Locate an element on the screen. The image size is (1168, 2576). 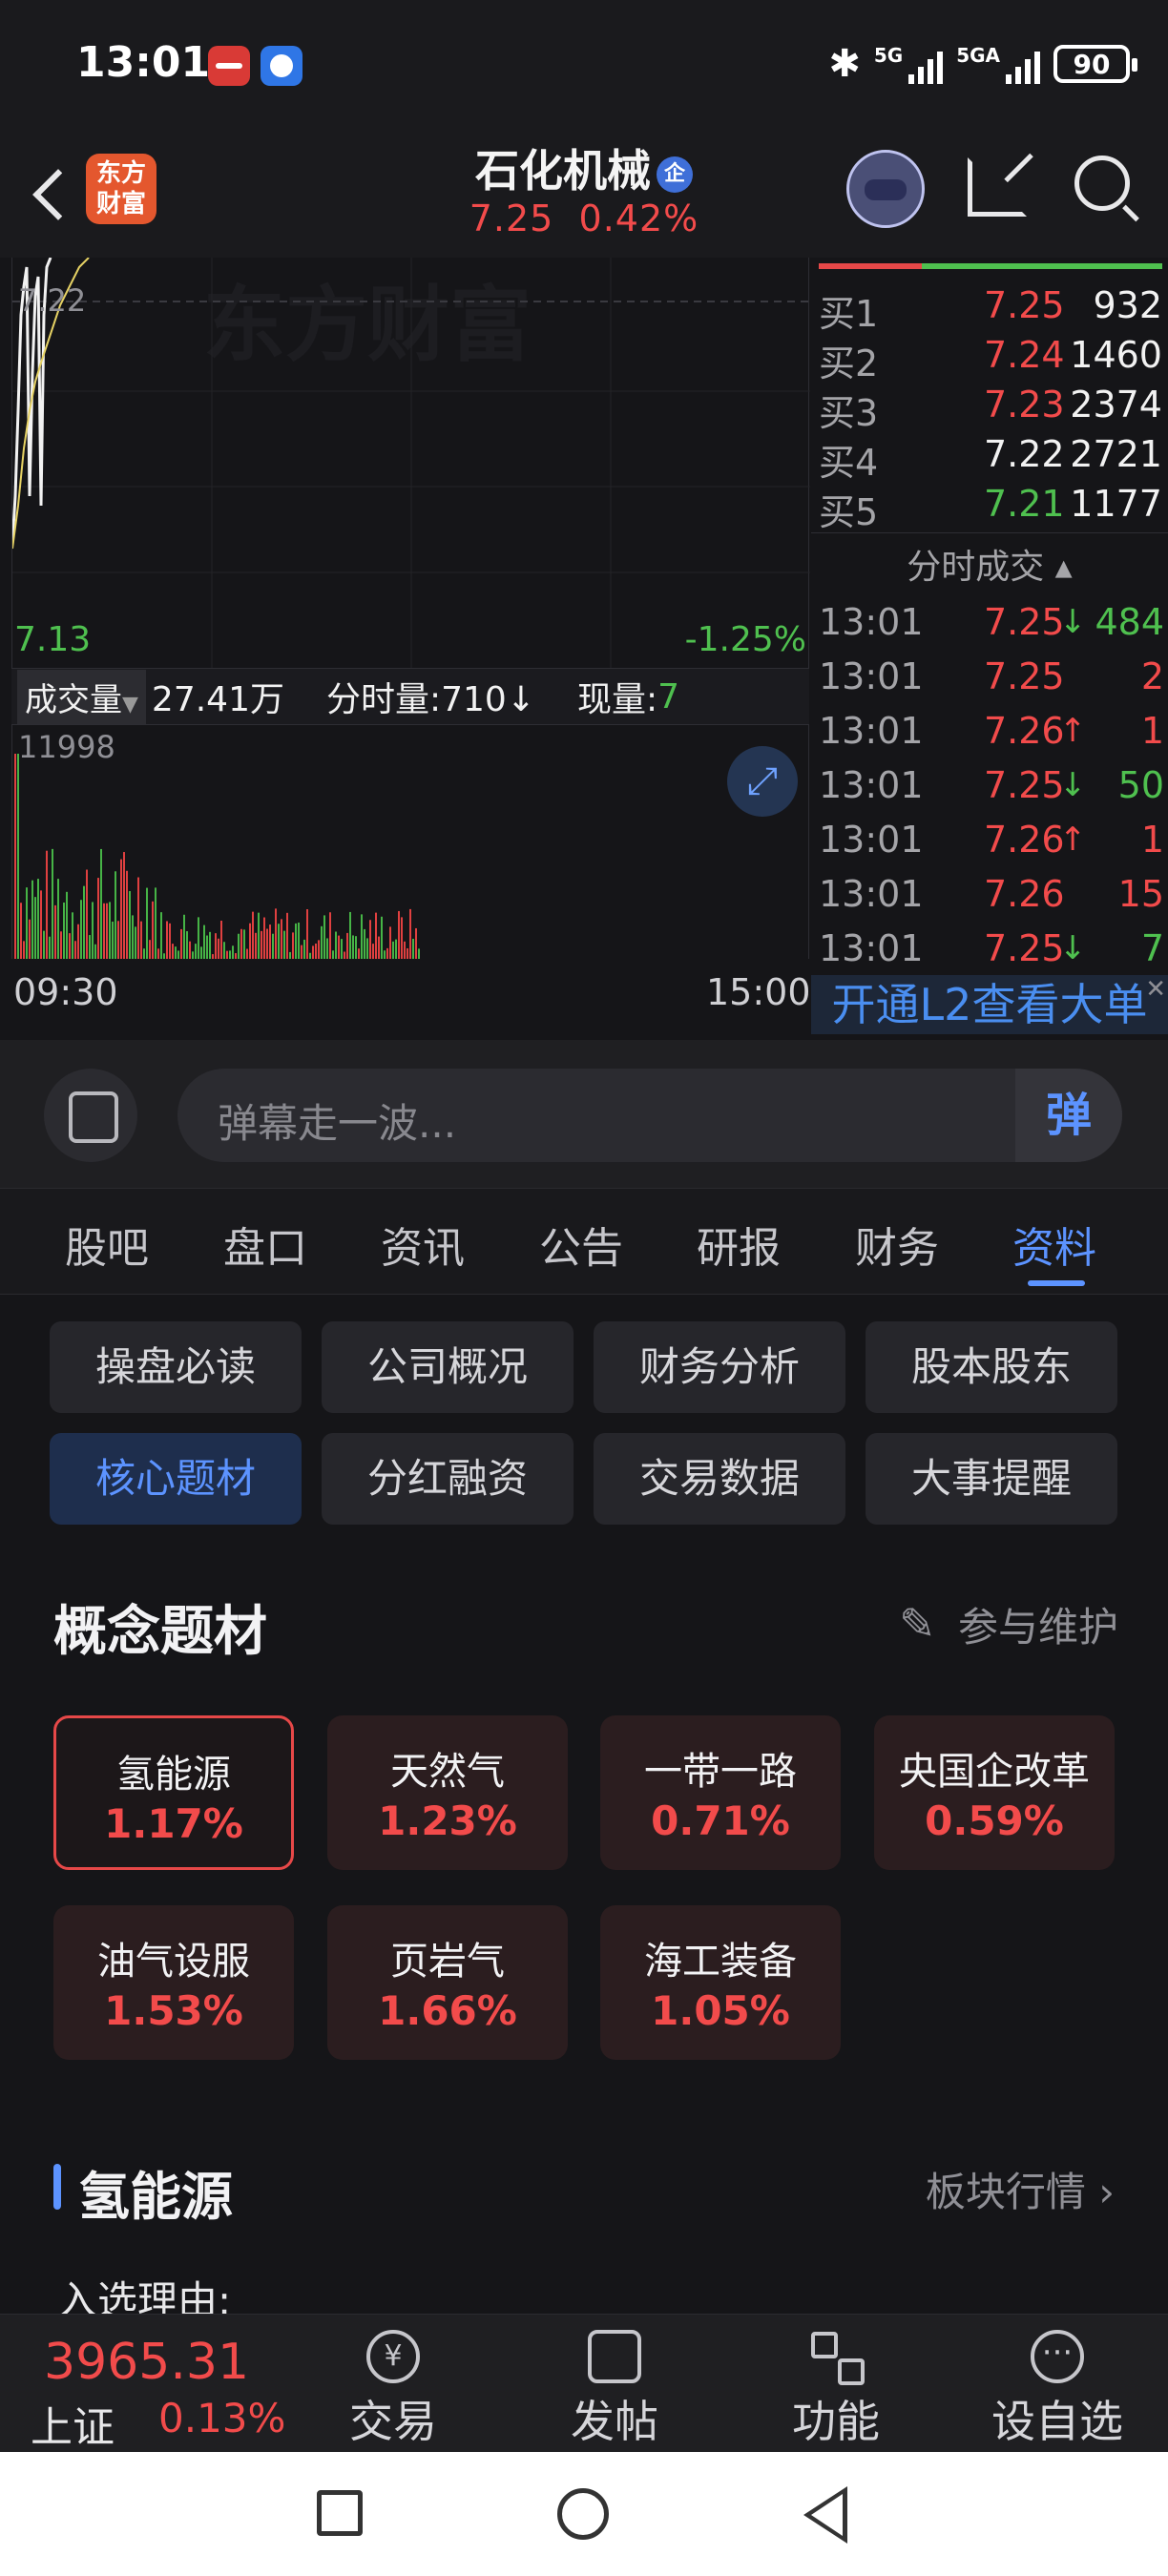
concept-name: 油气设服 is located at coordinates (173, 1962).